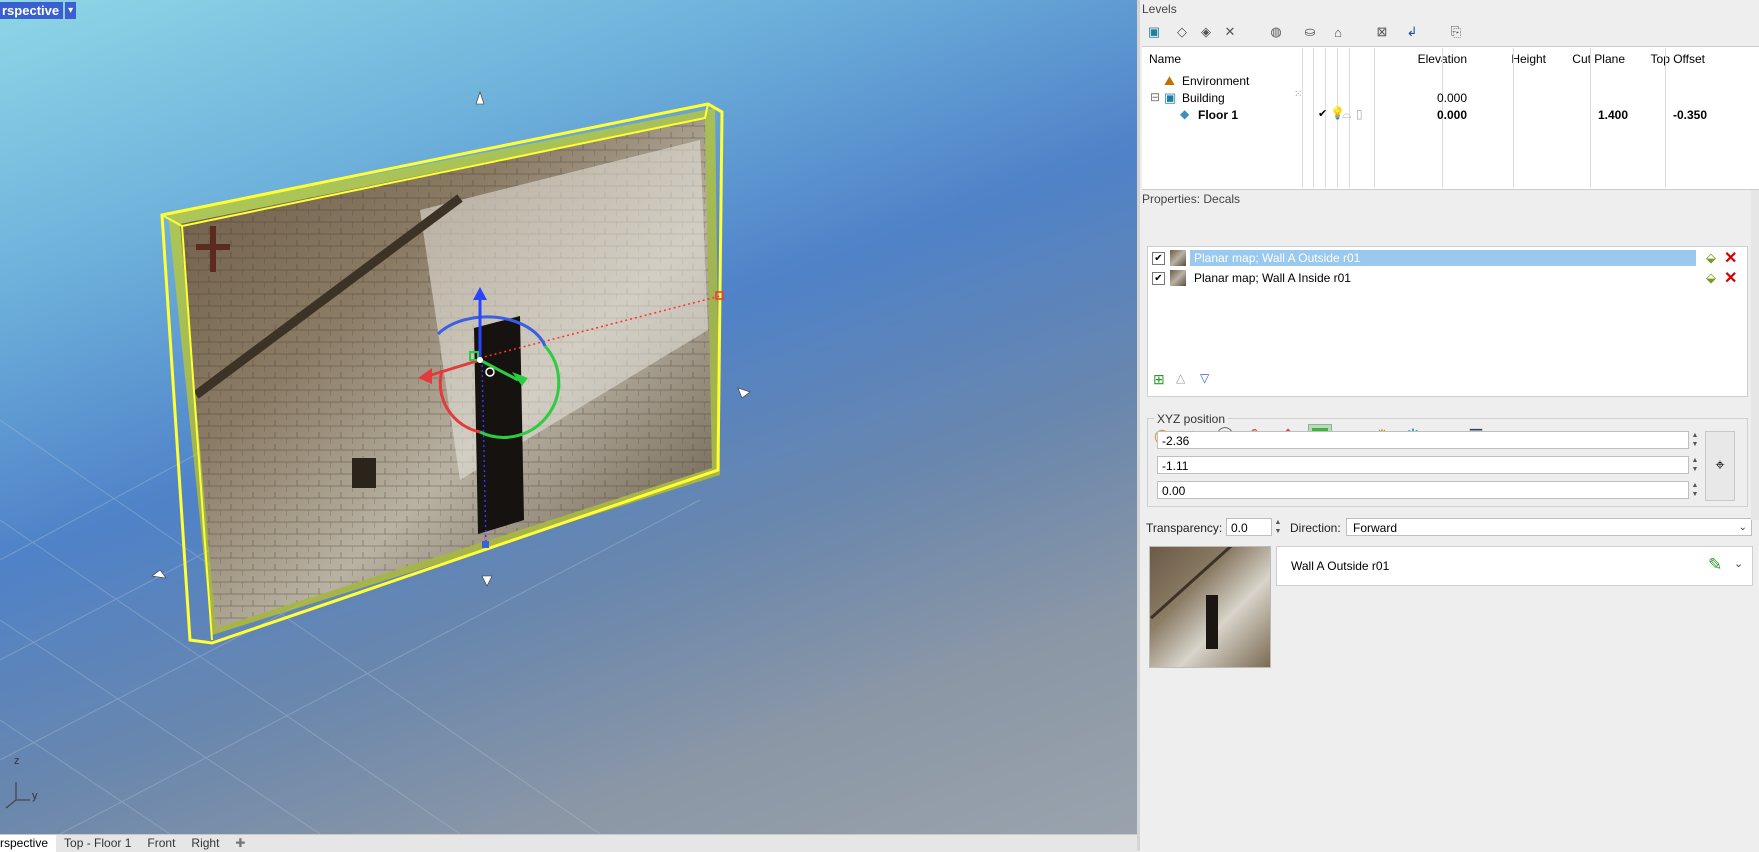 This screenshot has height=852, width=1759. I want to click on column-header-height: Height, so click(1510, 59).